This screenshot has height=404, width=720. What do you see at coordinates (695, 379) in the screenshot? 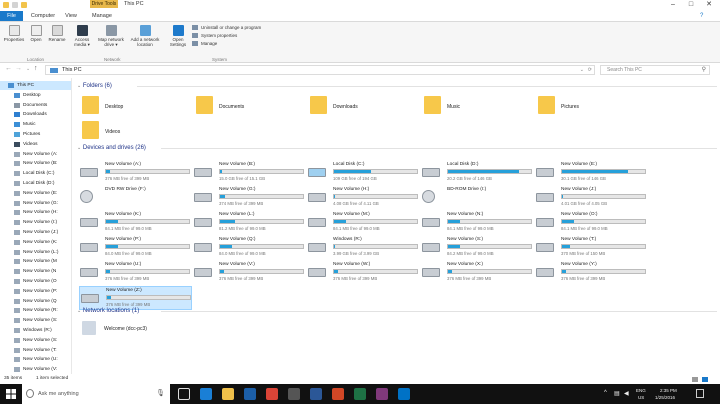
I see `details-view-icon` at bounding box center [695, 379].